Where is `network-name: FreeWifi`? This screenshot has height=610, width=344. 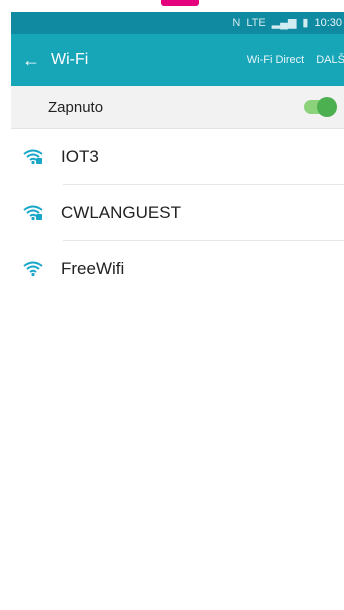
network-name: FreeWifi is located at coordinates (93, 268).